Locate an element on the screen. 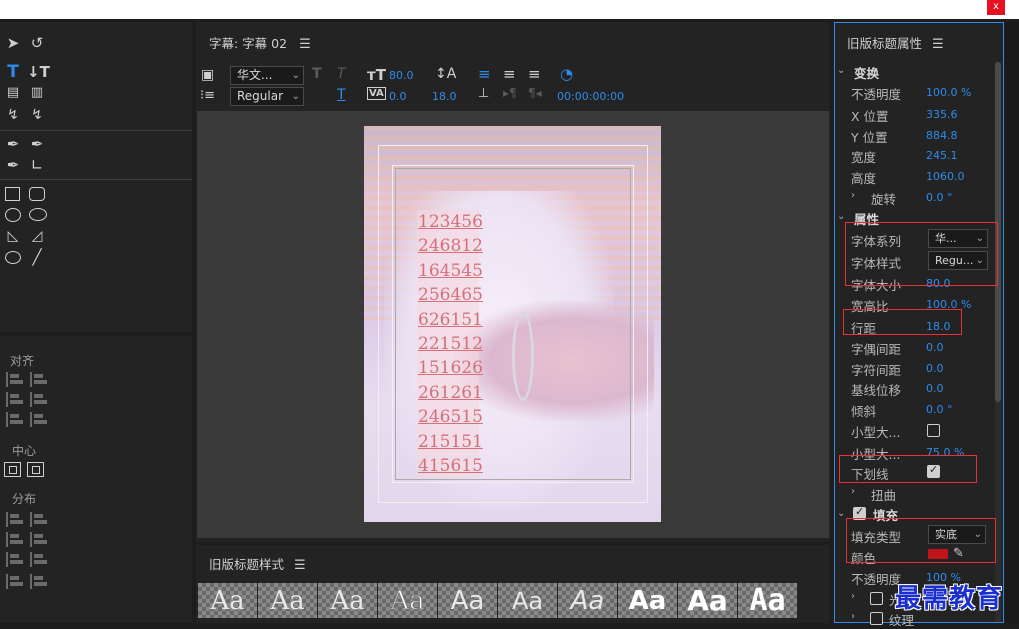  italic-icon: T is located at coordinates (341, 74).